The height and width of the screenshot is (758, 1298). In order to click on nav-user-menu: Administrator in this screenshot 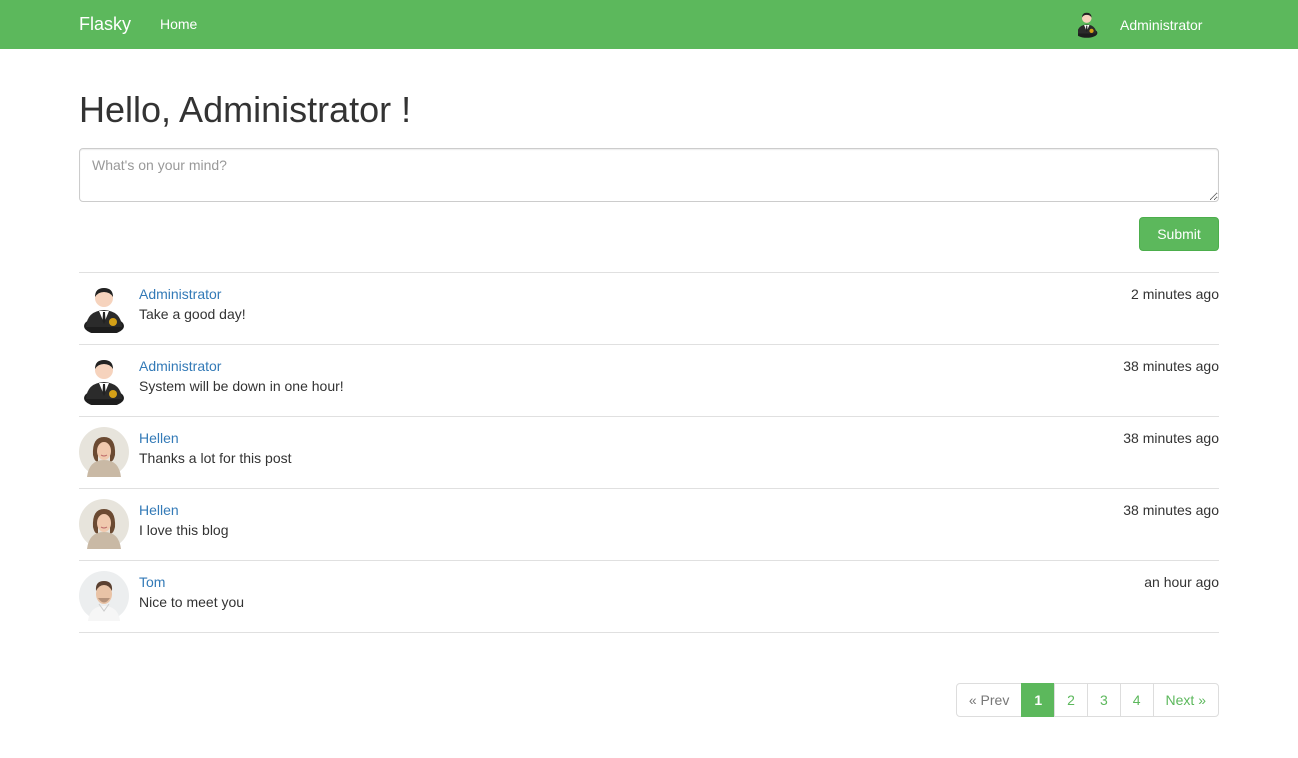, I will do `click(1140, 25)`.